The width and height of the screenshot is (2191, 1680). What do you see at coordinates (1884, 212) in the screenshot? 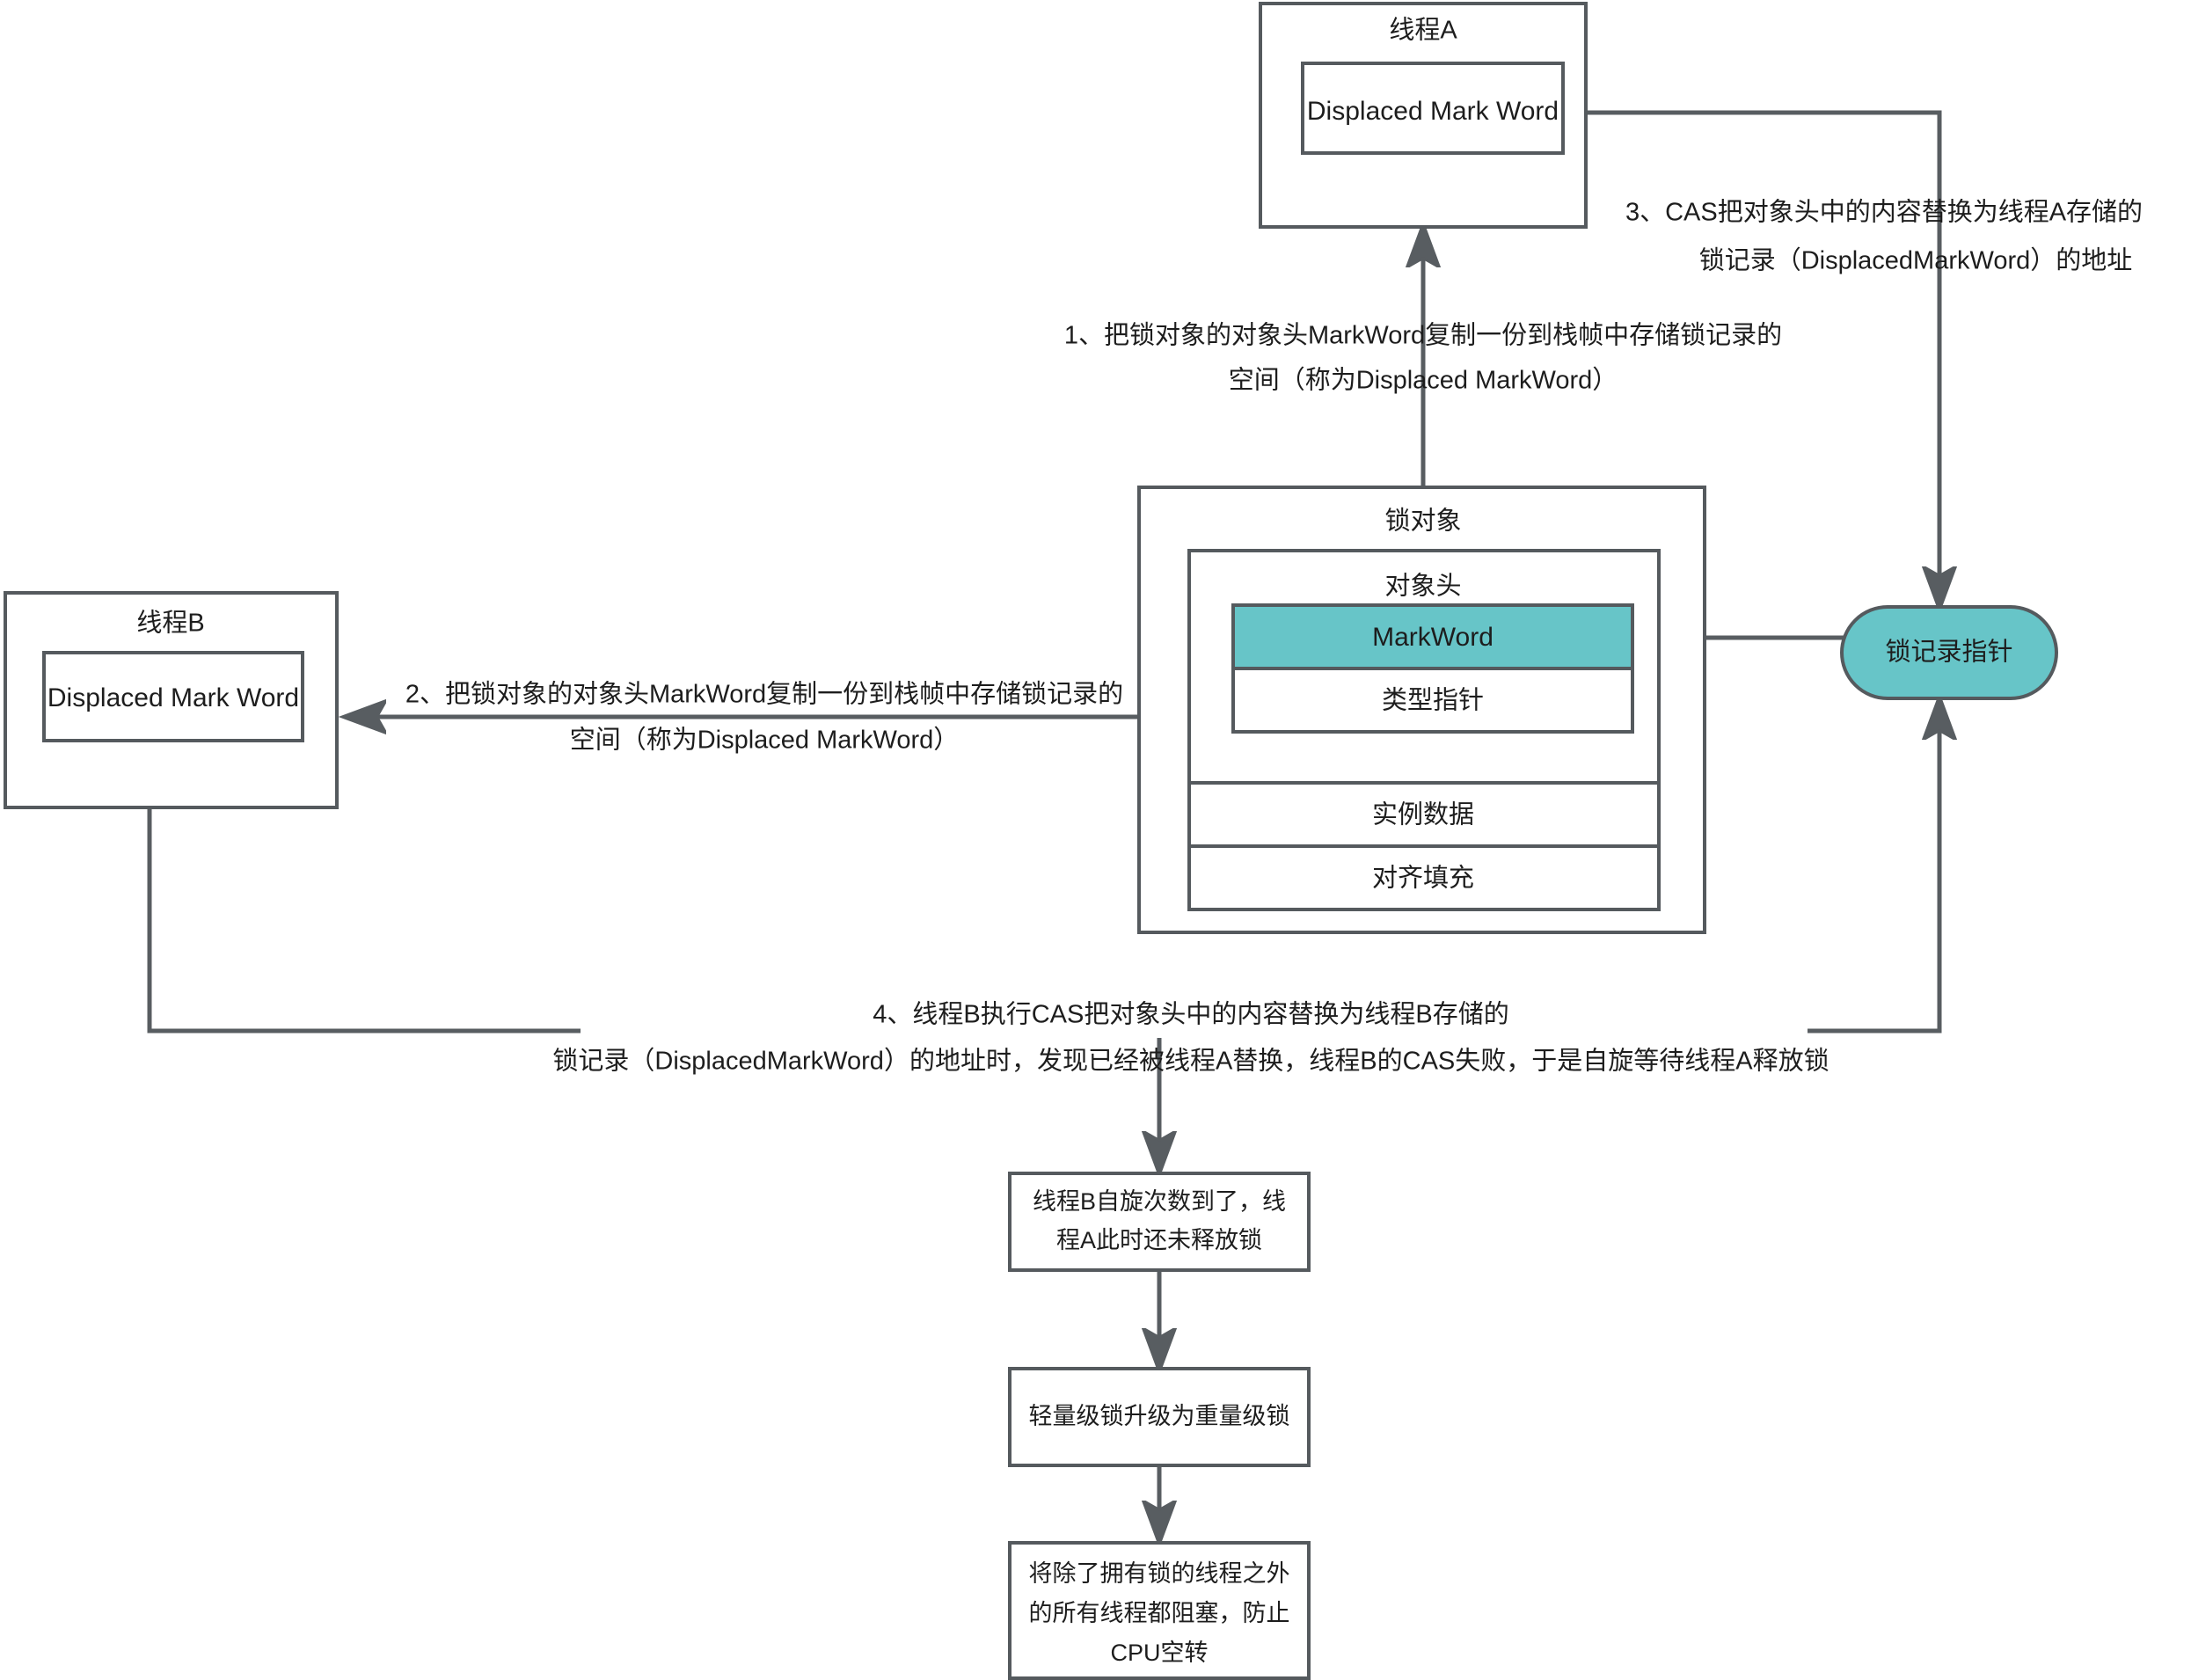
I see `annotation-step3-line1: 3、CAS把对象头中的内容替换为线程A存储的` at bounding box center [1884, 212].